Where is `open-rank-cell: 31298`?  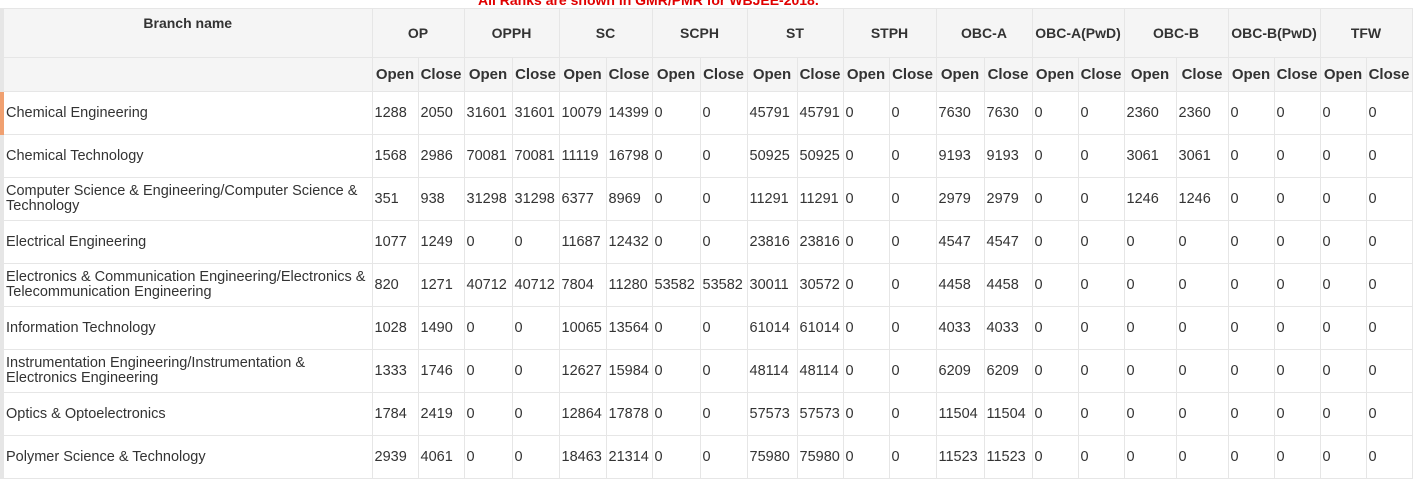 open-rank-cell: 31298 is located at coordinates (488, 199).